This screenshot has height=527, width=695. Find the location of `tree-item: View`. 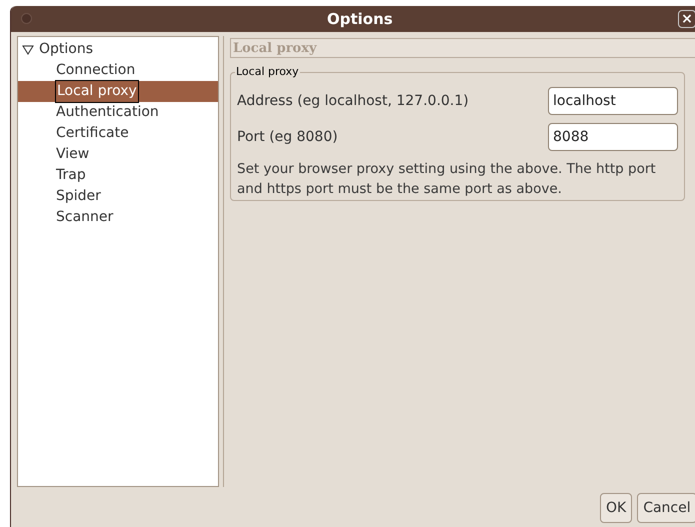

tree-item: View is located at coordinates (72, 154).